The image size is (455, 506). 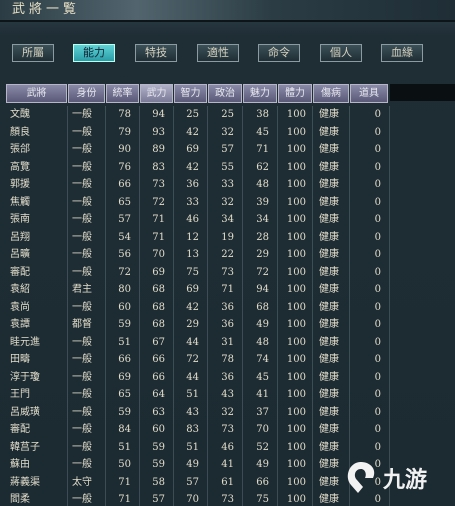 What do you see at coordinates (260, 93) in the screenshot?
I see `column-header-charisma: 魅力` at bounding box center [260, 93].